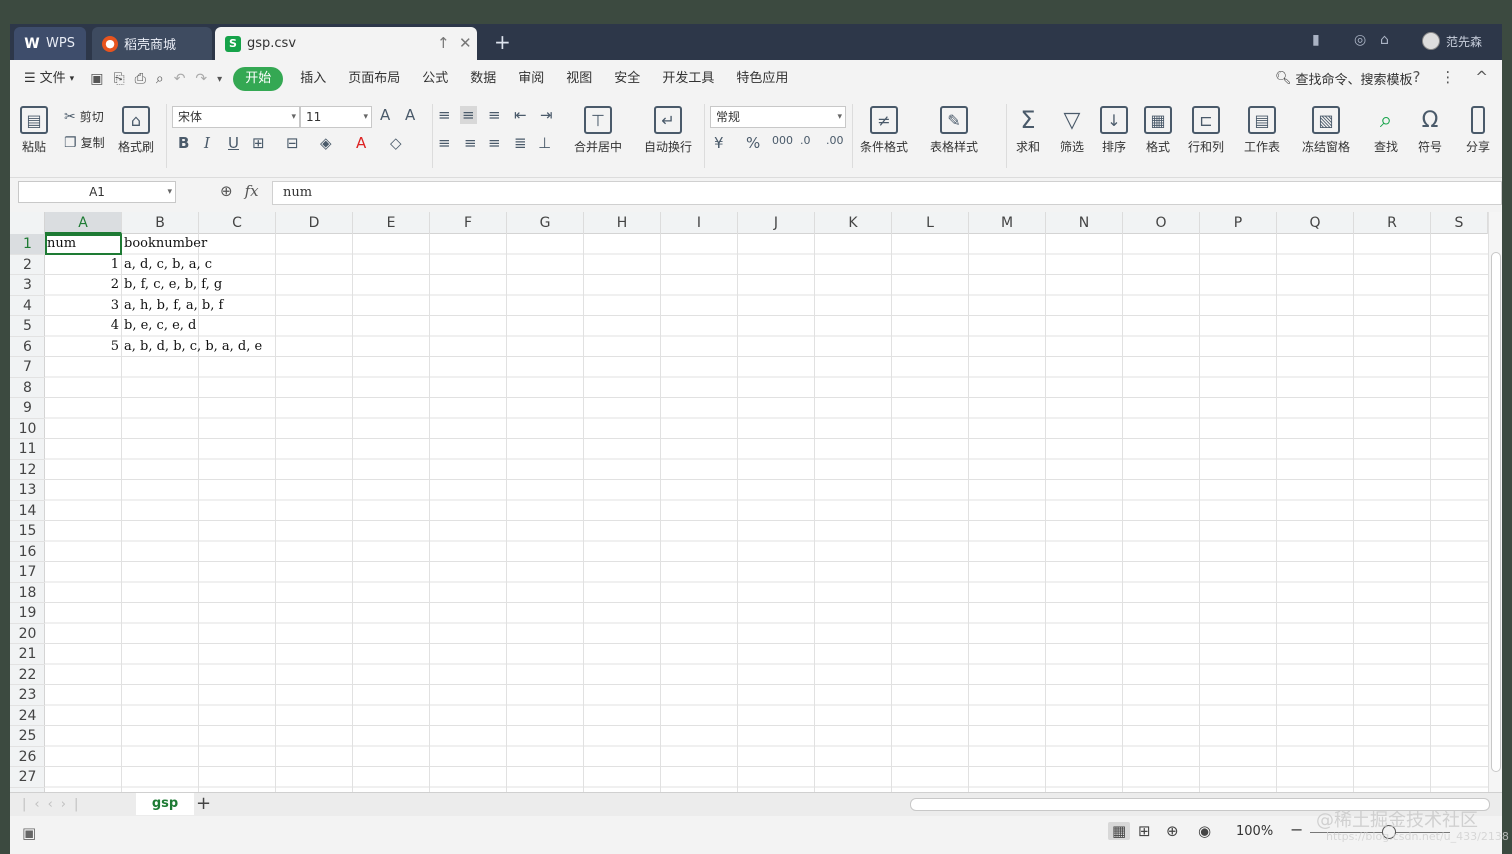 This screenshot has height=854, width=1512. Describe the element at coordinates (160, 223) in the screenshot. I see `column-header-b: B` at that location.